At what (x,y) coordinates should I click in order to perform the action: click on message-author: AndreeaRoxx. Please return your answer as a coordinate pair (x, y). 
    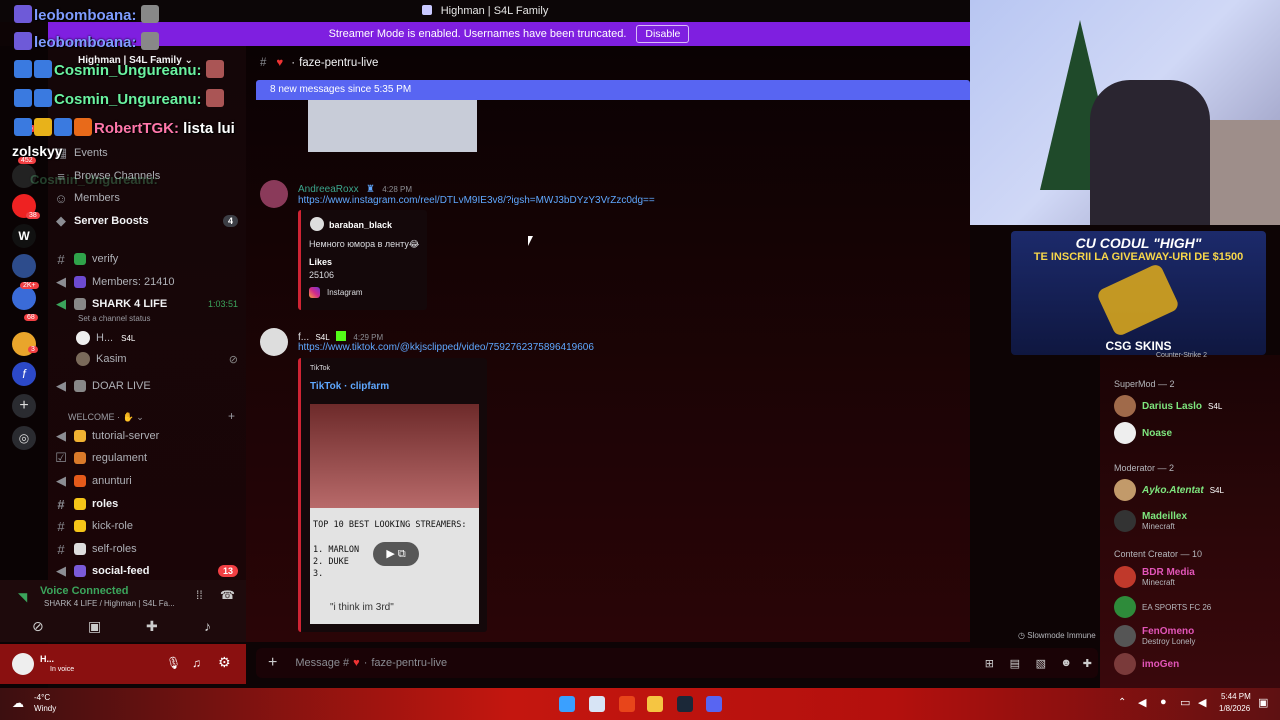
    Looking at the image, I should click on (328, 189).